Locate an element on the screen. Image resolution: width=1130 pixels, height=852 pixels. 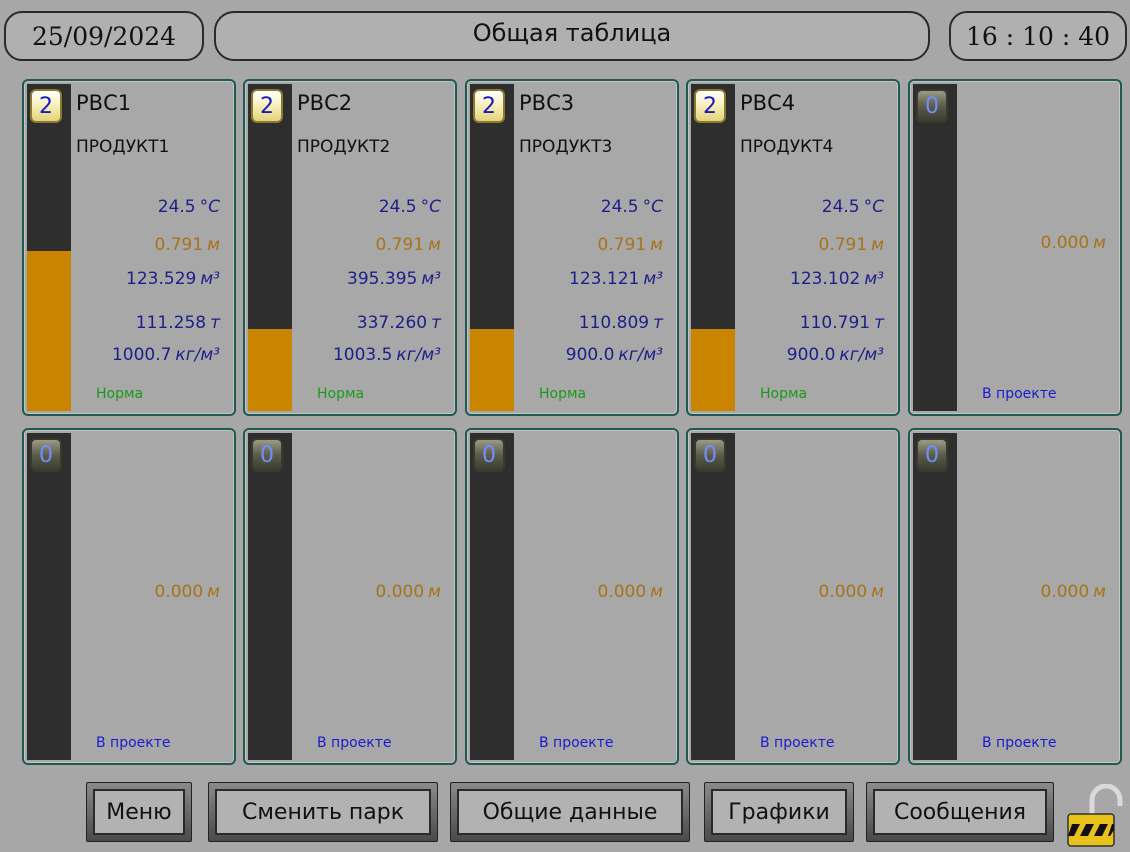
messages-button-label: Сообщения is located at coordinates (960, 812).